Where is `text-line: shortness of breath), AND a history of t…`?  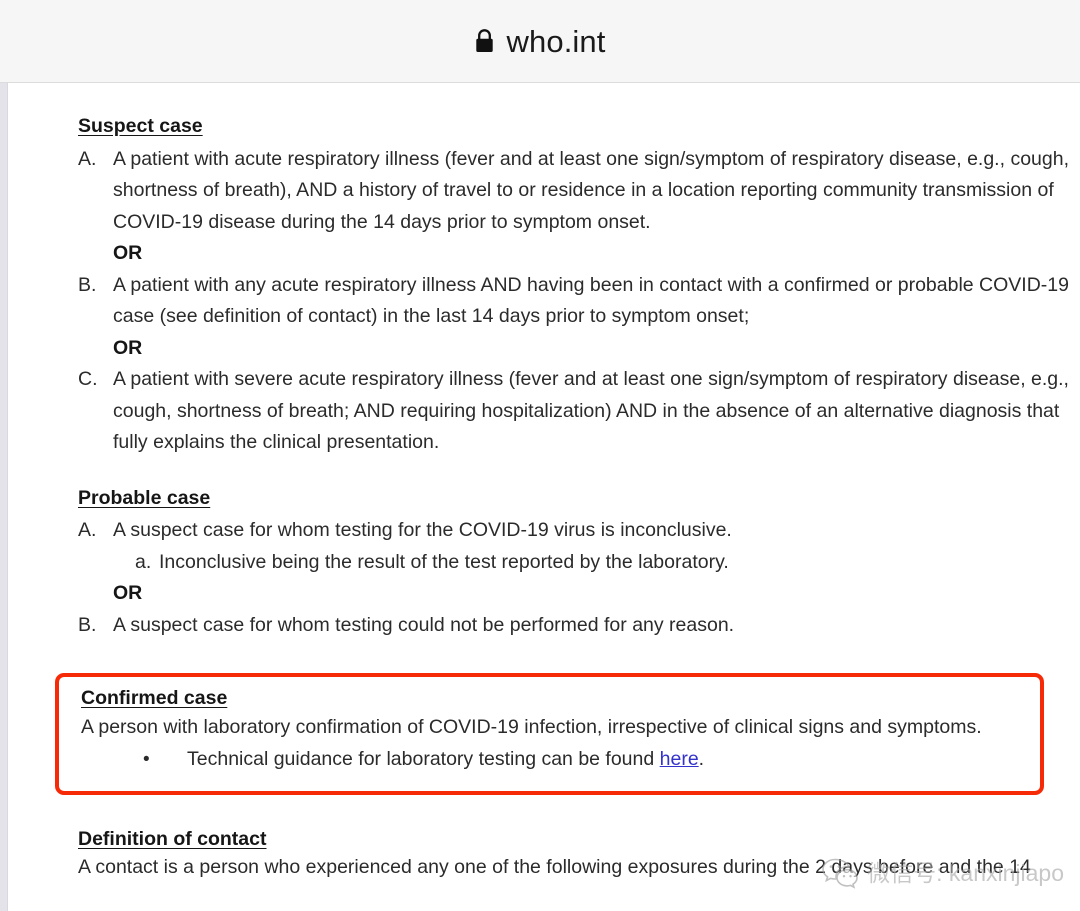
text-line: shortness of breath), AND a history of t… is located at coordinates (583, 190).